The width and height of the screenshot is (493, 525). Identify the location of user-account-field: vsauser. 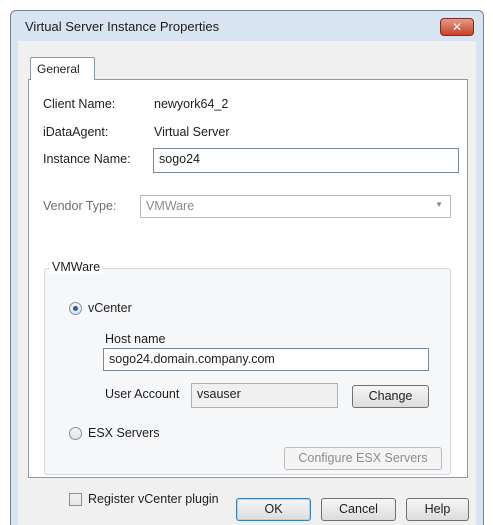
(264, 395).